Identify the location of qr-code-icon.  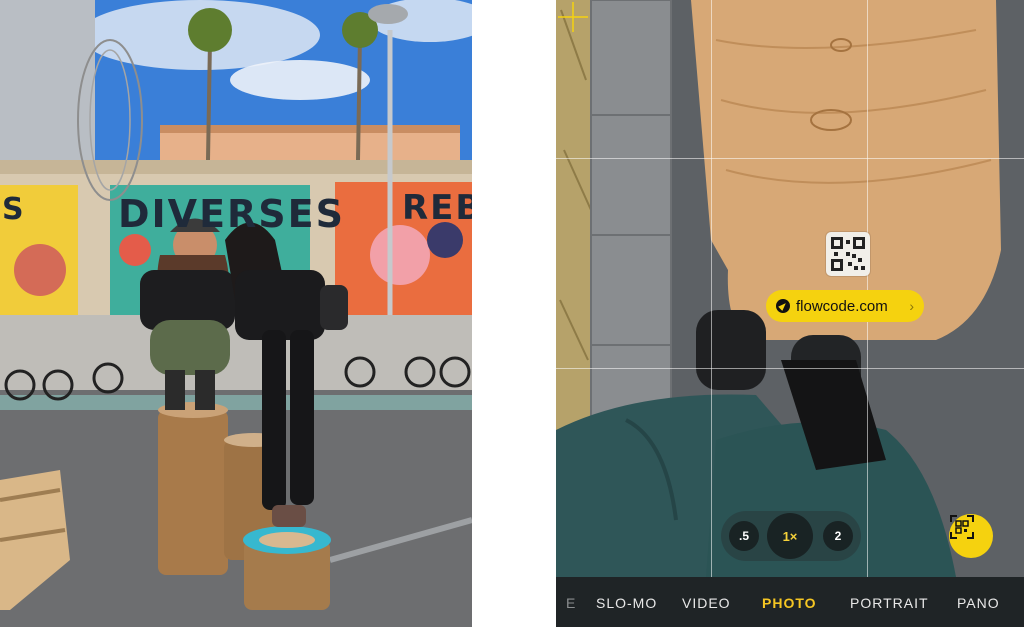
(848, 254).